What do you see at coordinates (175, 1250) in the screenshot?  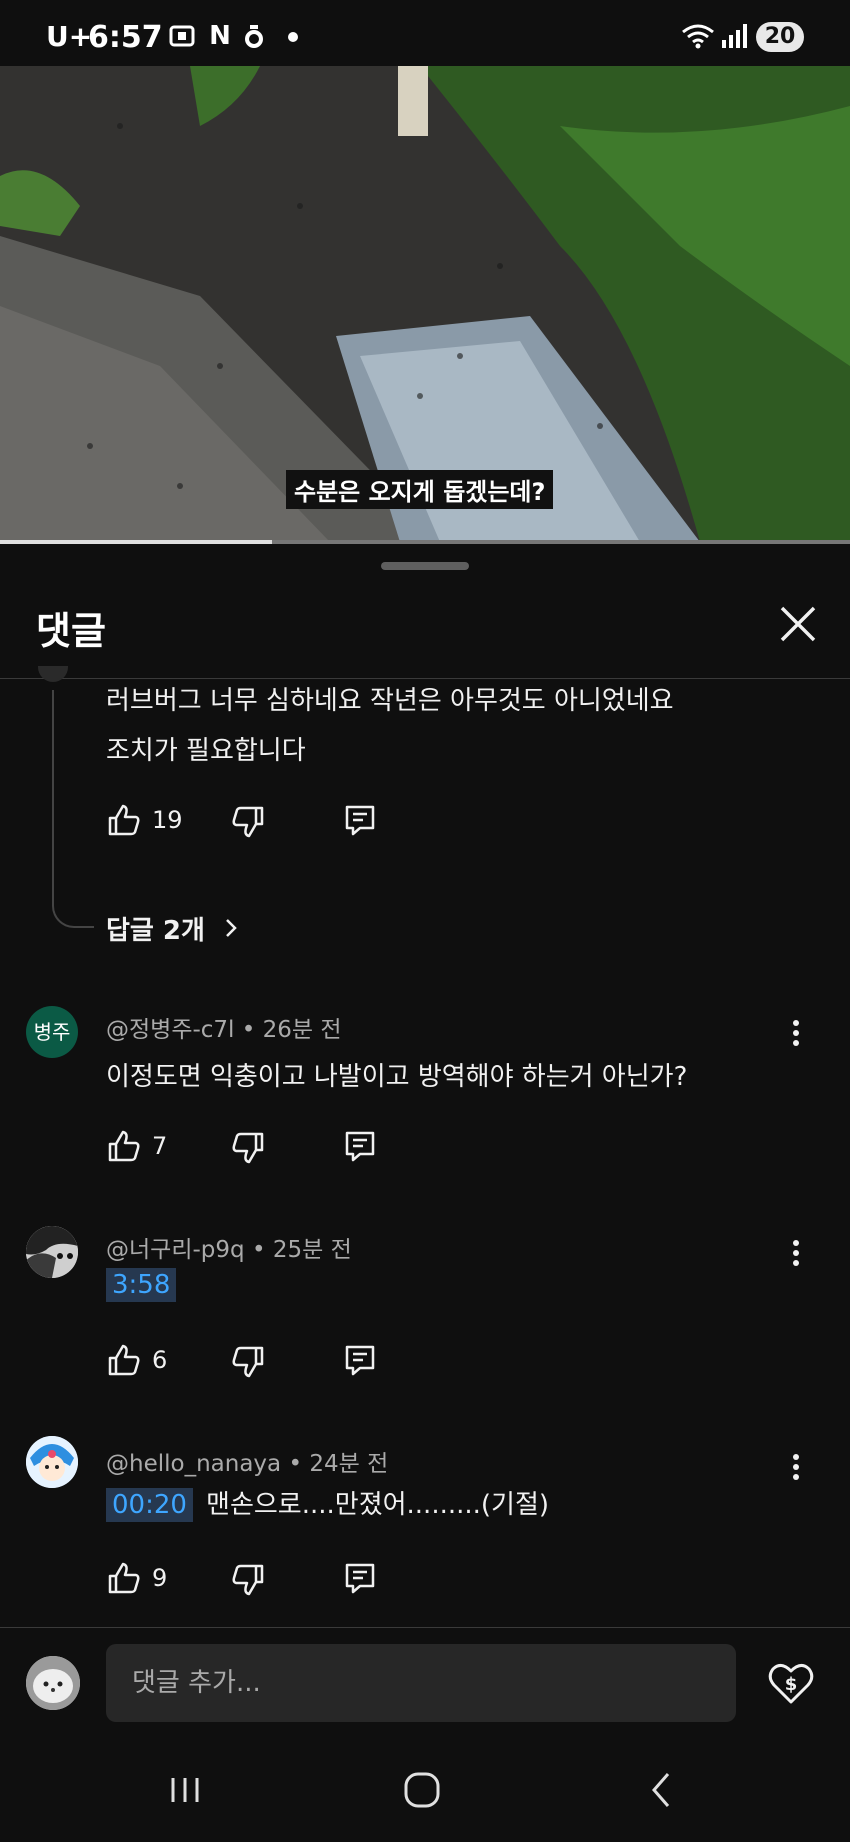 I see `comment-author: @너구리-p9q` at bounding box center [175, 1250].